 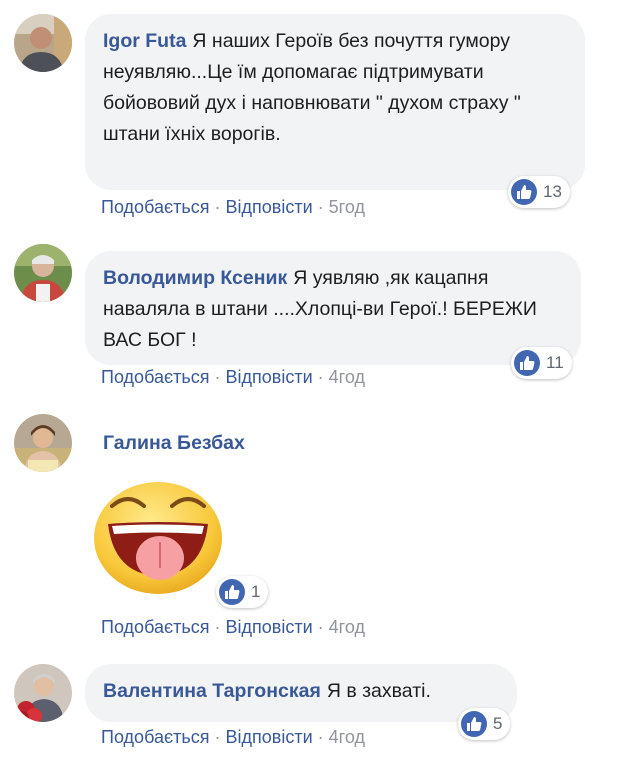 I want to click on comment-author: Галина Безбах, so click(x=174, y=443).